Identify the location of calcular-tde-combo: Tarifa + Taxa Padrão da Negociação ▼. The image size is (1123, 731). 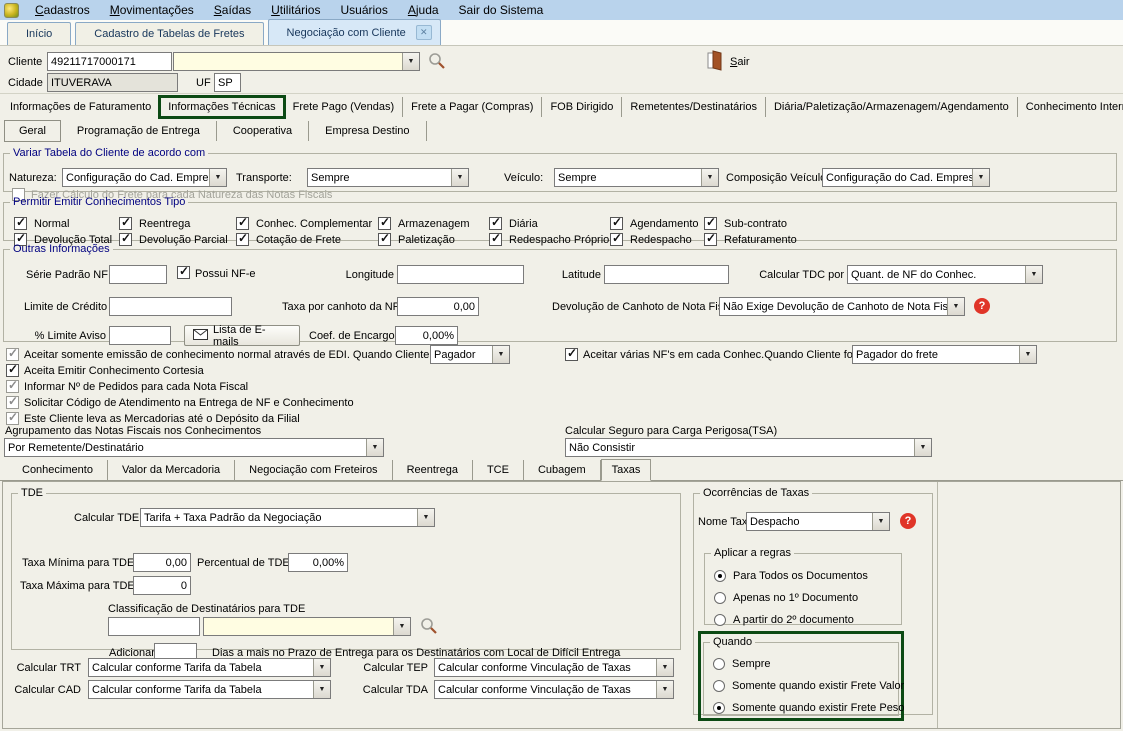
(287, 517).